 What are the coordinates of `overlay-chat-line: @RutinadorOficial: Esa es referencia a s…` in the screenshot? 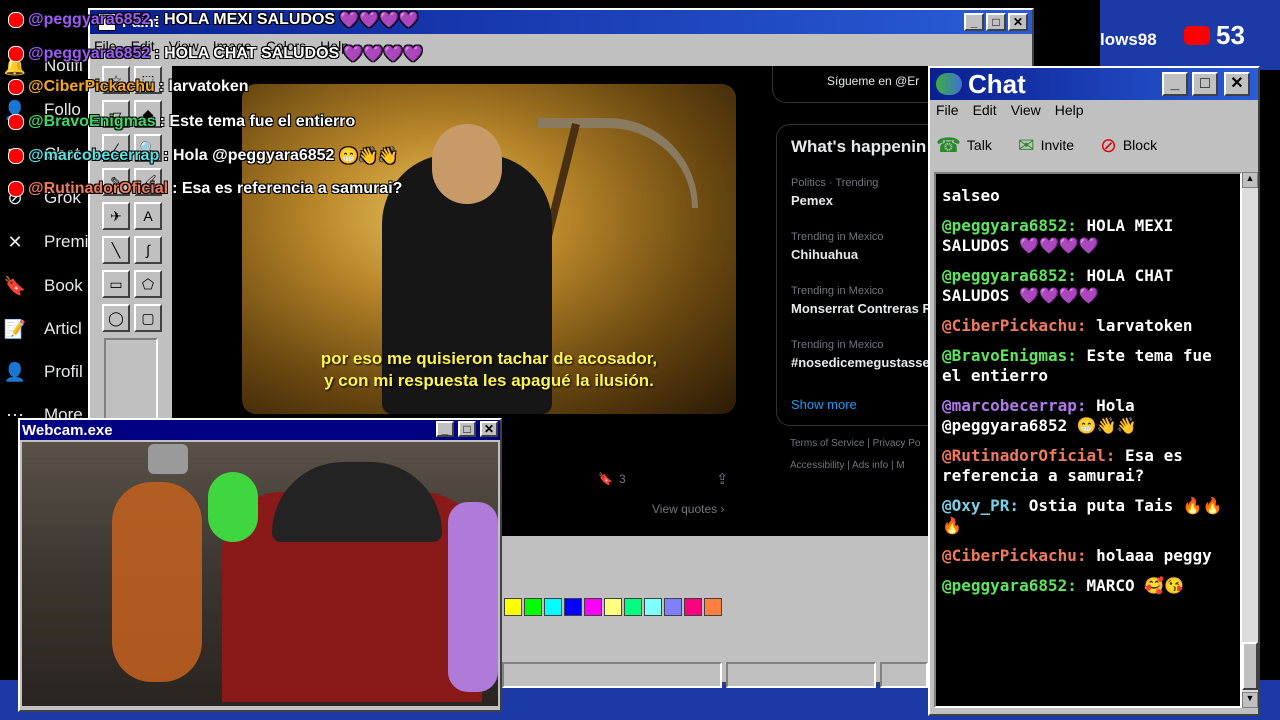 It's located at (205, 189).